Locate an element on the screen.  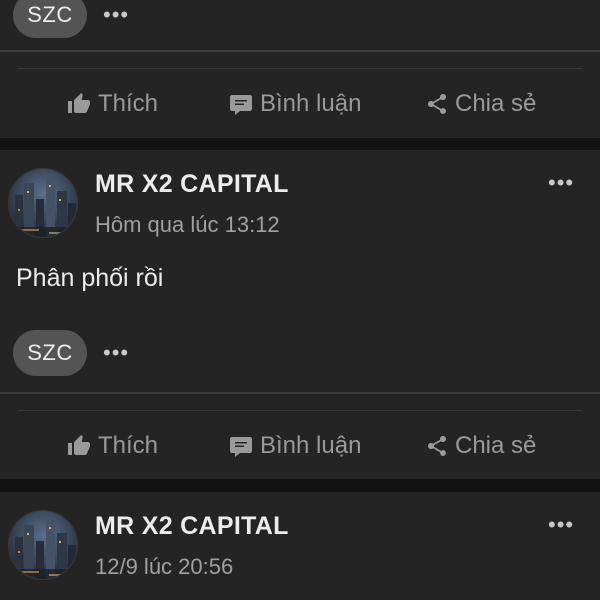
post-text: Phân phối rồi is located at coordinates (90, 278).